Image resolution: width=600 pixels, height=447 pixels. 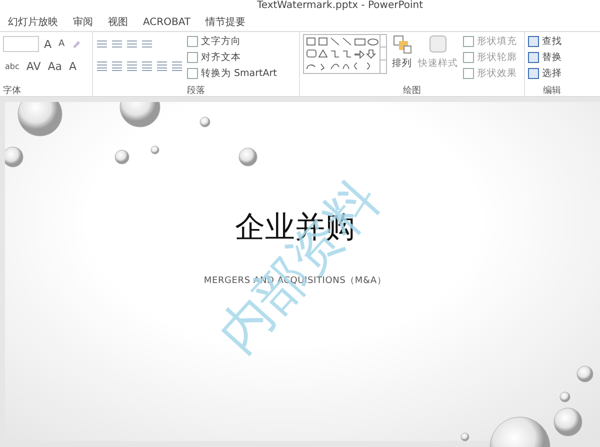 What do you see at coordinates (545, 57) in the screenshot?
I see `edit-command: 替换` at bounding box center [545, 57].